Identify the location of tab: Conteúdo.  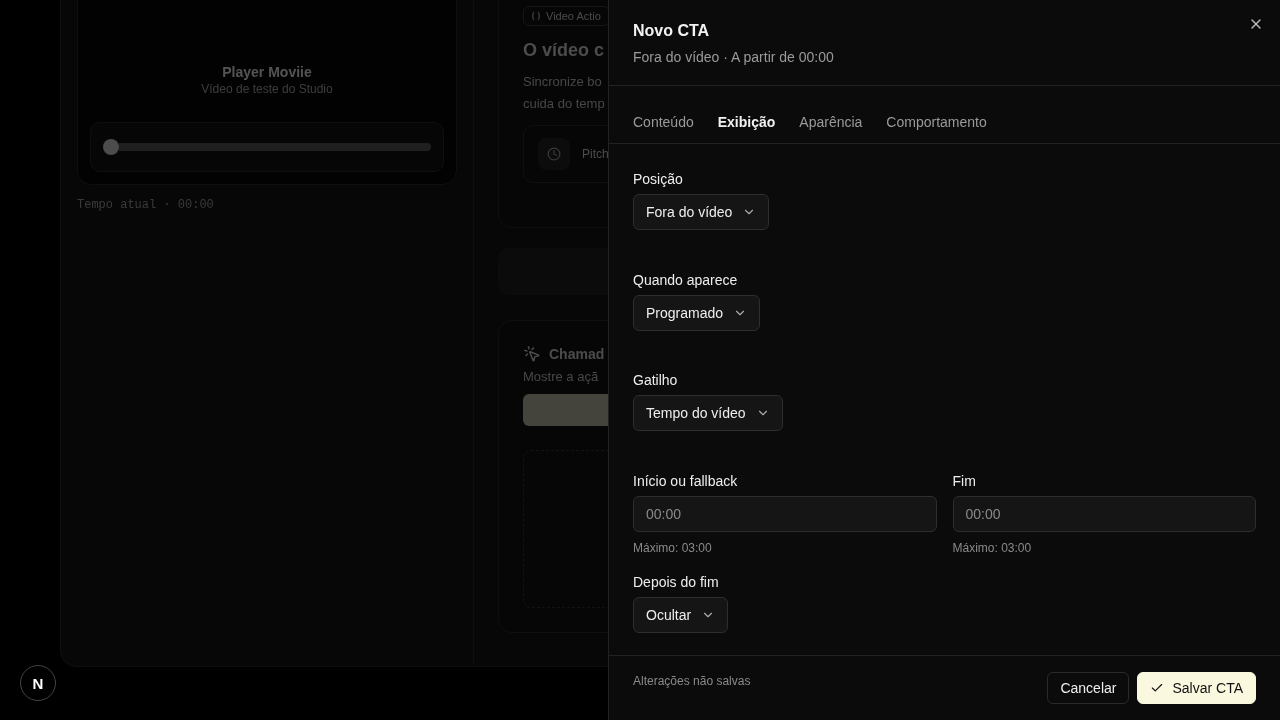
(663, 122).